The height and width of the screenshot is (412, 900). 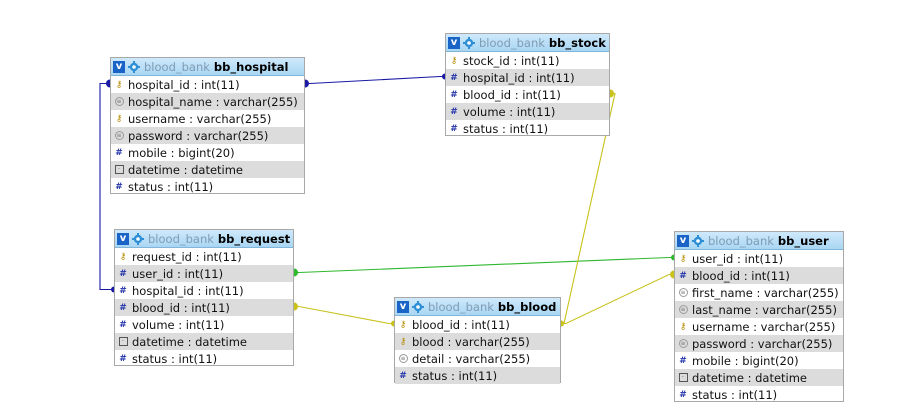 What do you see at coordinates (204, 256) in the screenshot?
I see `column-row: ⚷ request_id : int(11)` at bounding box center [204, 256].